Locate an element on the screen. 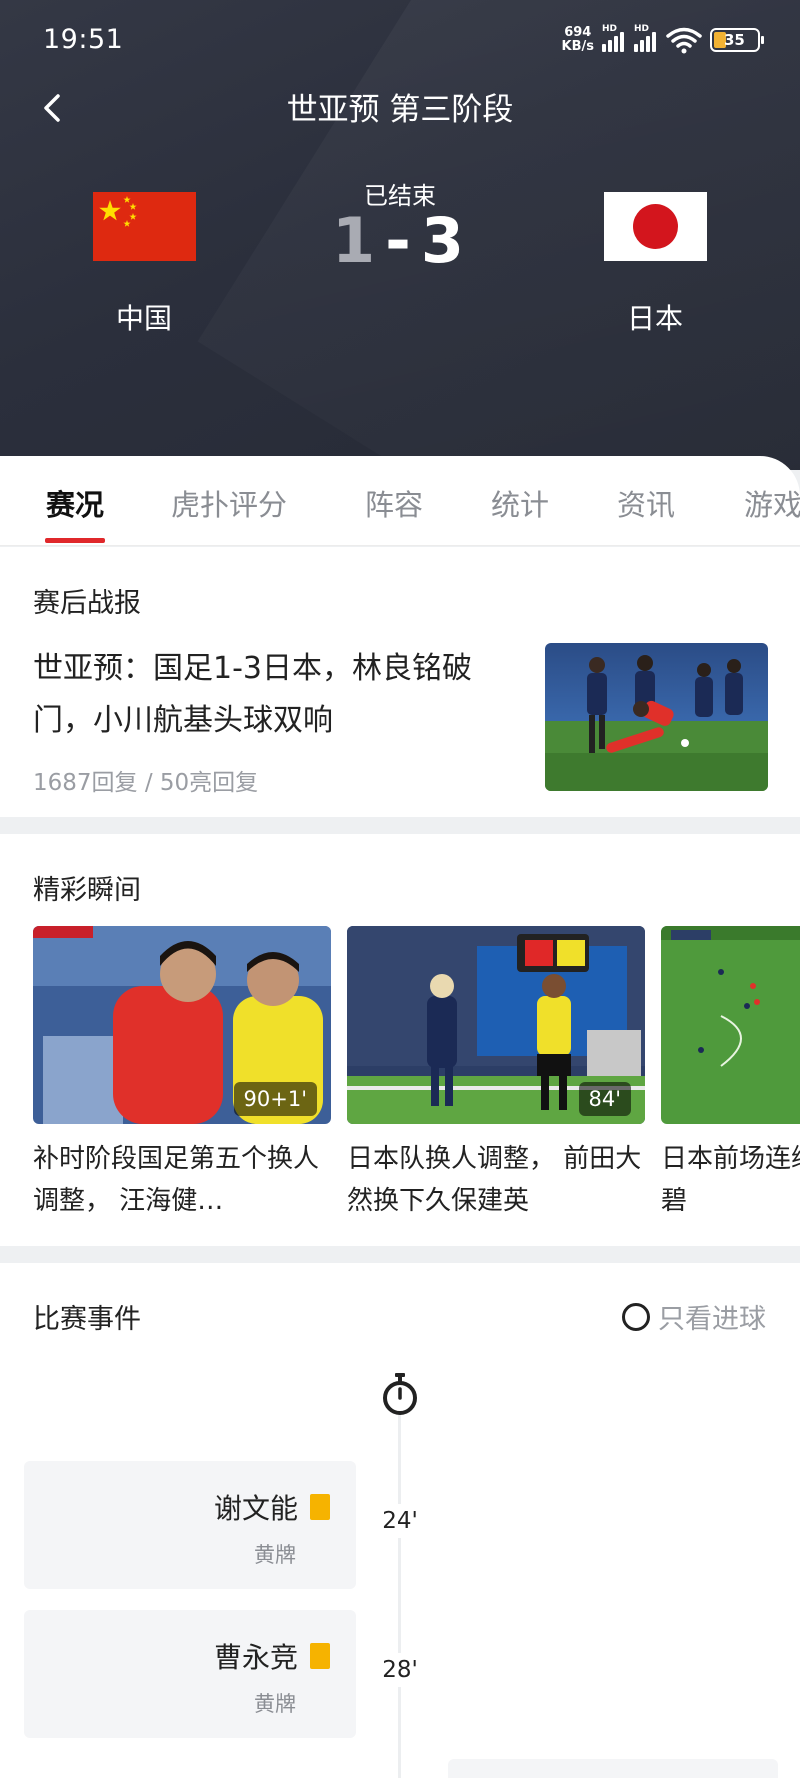 This screenshot has height=1778, width=800. status-time: 19:51 is located at coordinates (83, 39).